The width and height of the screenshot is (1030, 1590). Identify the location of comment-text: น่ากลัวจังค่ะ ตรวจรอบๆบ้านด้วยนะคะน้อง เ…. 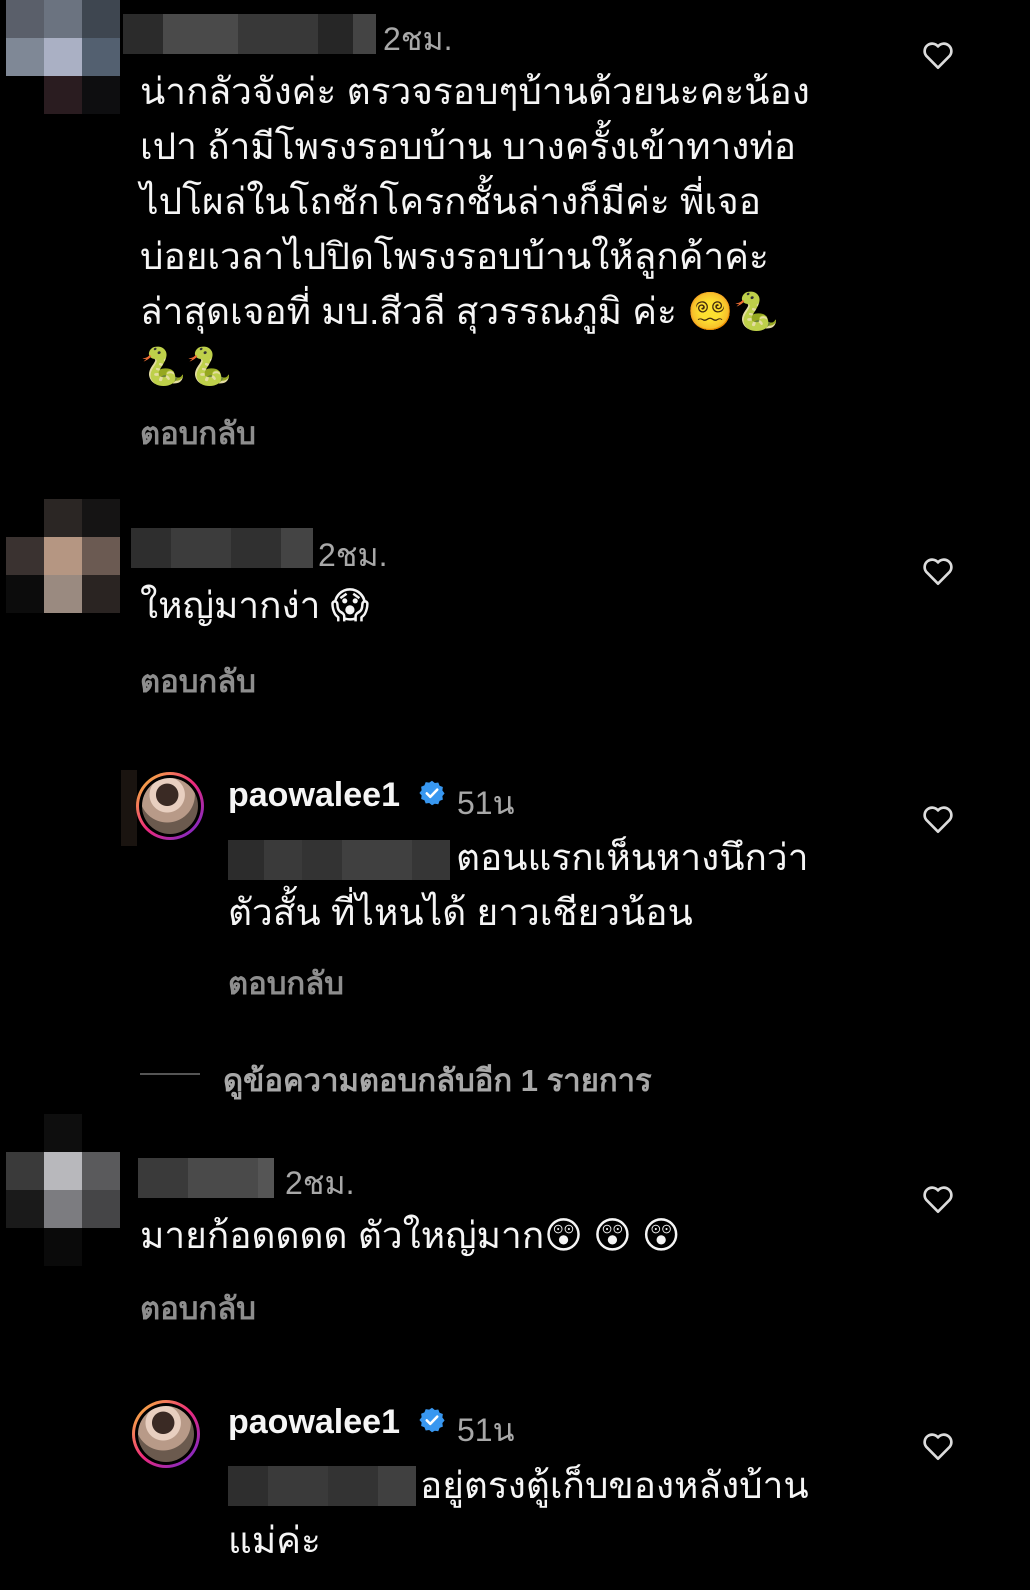
(475, 229).